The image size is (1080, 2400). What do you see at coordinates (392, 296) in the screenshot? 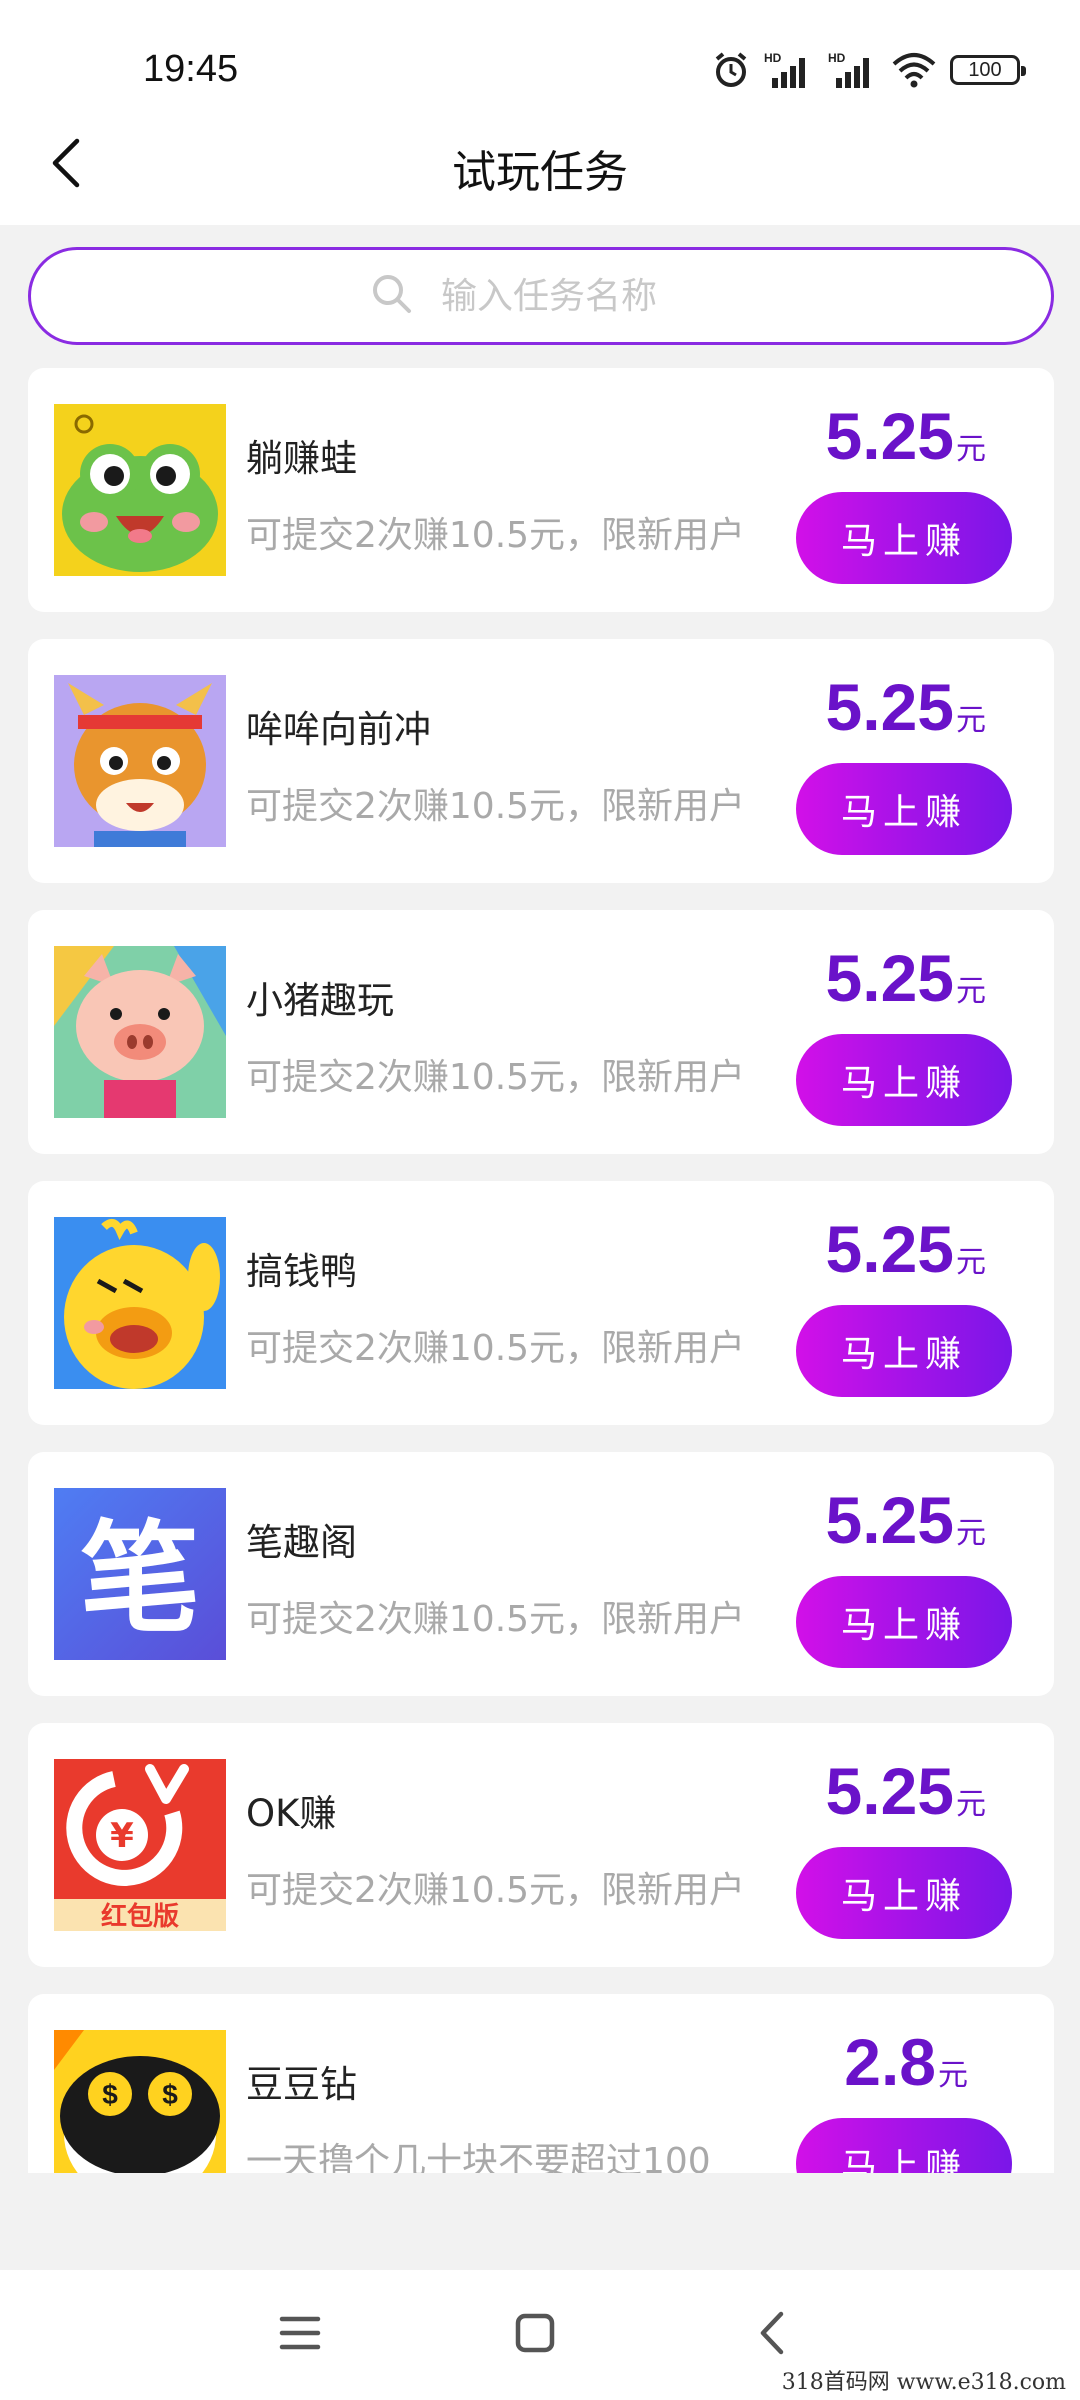
I see `search-icon` at bounding box center [392, 296].